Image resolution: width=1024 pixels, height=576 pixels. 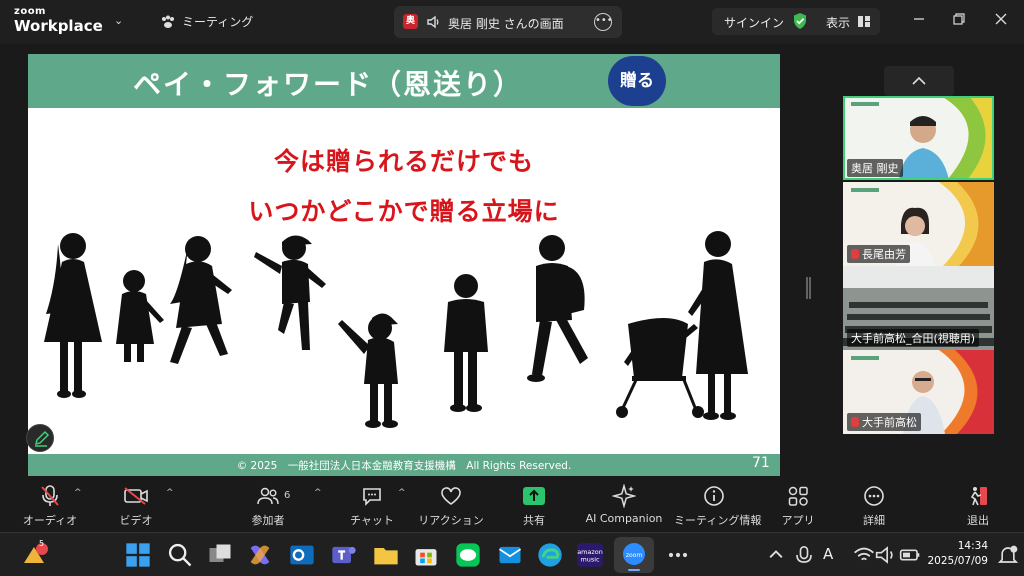 I want to click on shield-check-icon, so click(x=800, y=21).